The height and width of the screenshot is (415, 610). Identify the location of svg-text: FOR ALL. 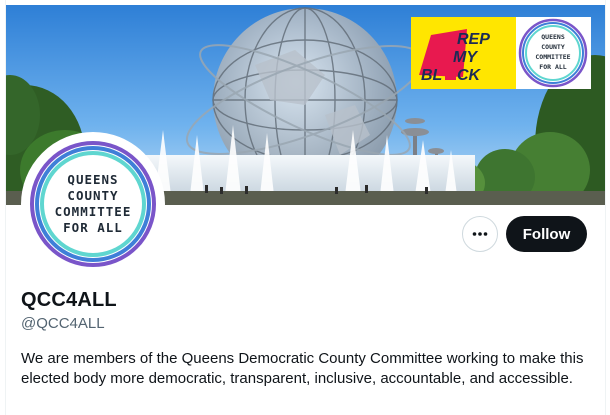
(552, 67).